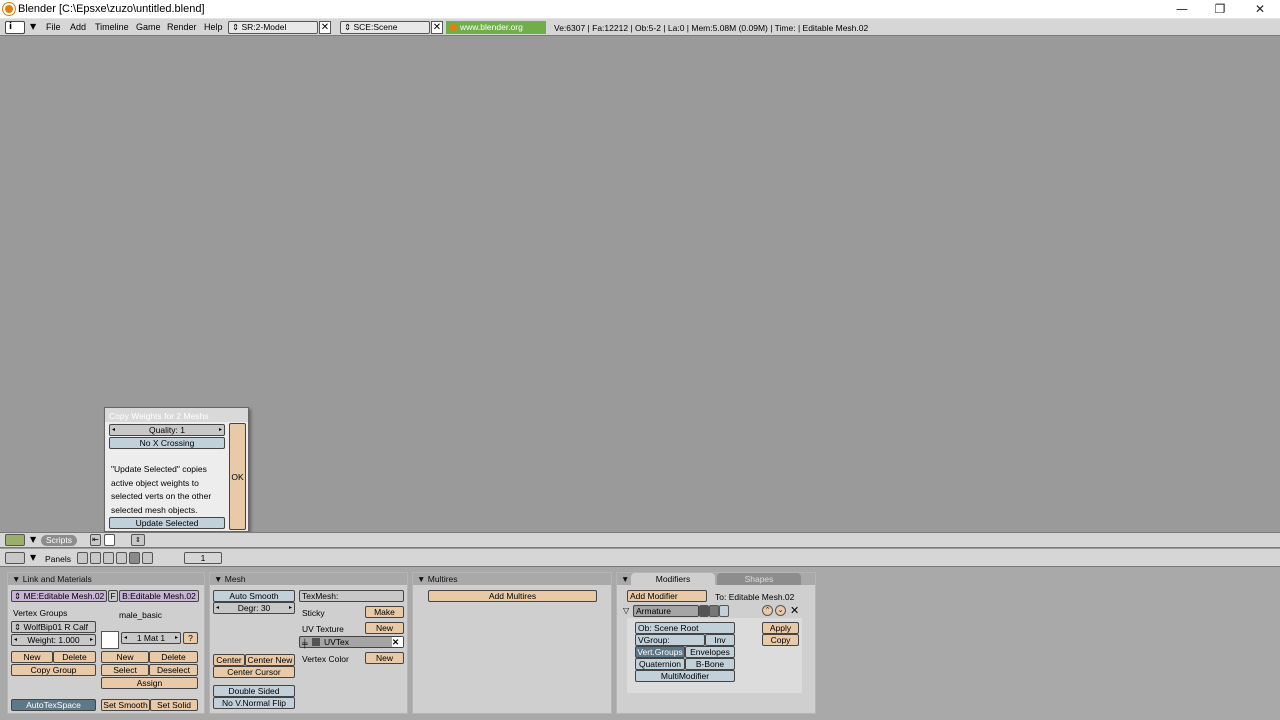 The image size is (1280, 720). I want to click on delete-material-button: Delete, so click(173, 657).